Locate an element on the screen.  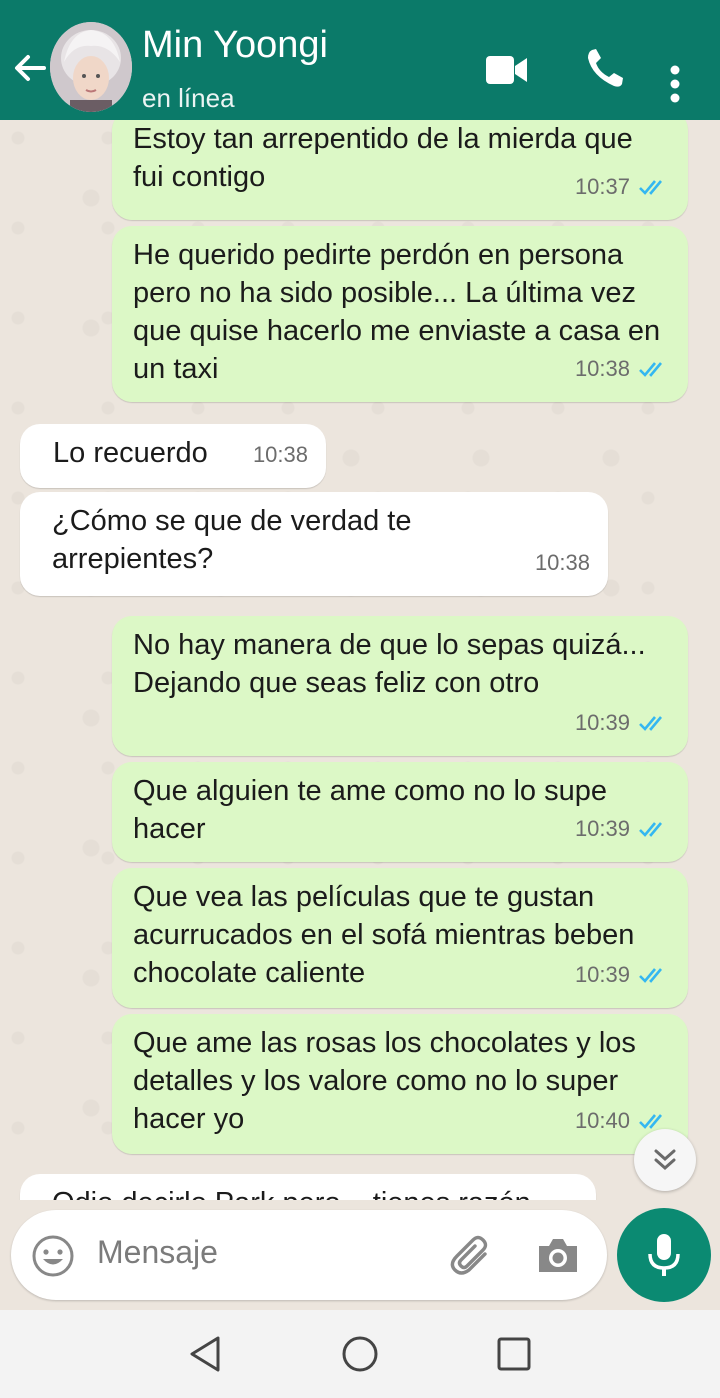
system-navigation-bar is located at coordinates (360, 1354).